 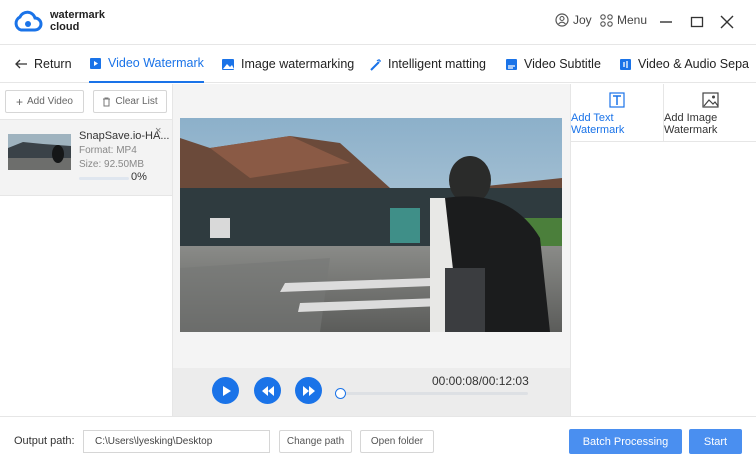 I want to click on minimize-icon, so click(x=666, y=22).